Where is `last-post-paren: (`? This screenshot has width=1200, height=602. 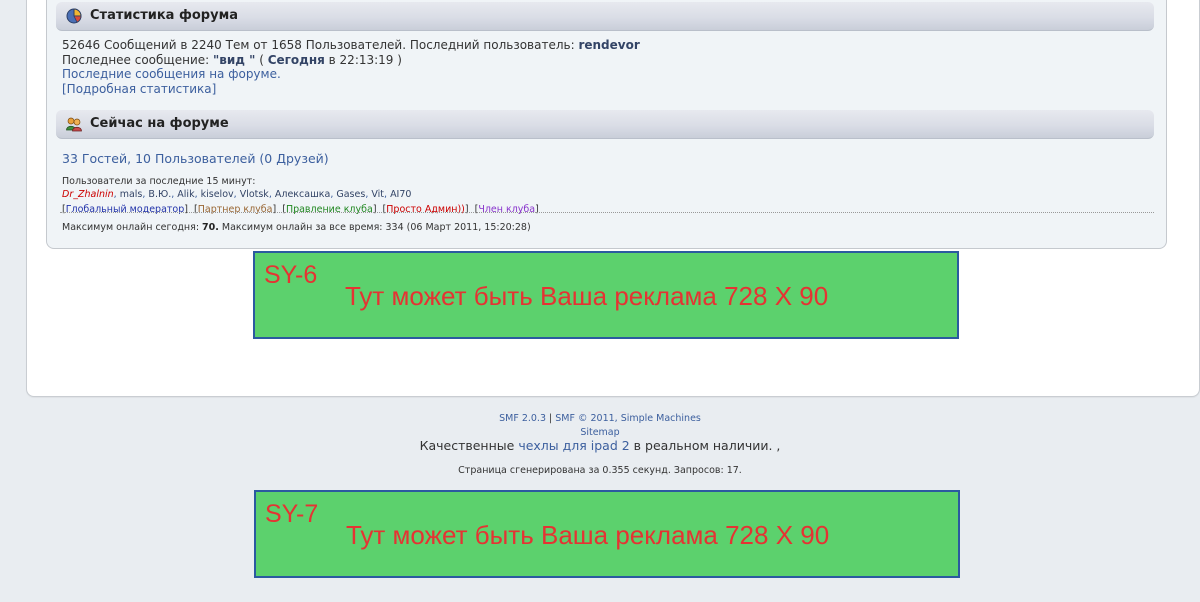
last-post-paren: ( is located at coordinates (261, 59).